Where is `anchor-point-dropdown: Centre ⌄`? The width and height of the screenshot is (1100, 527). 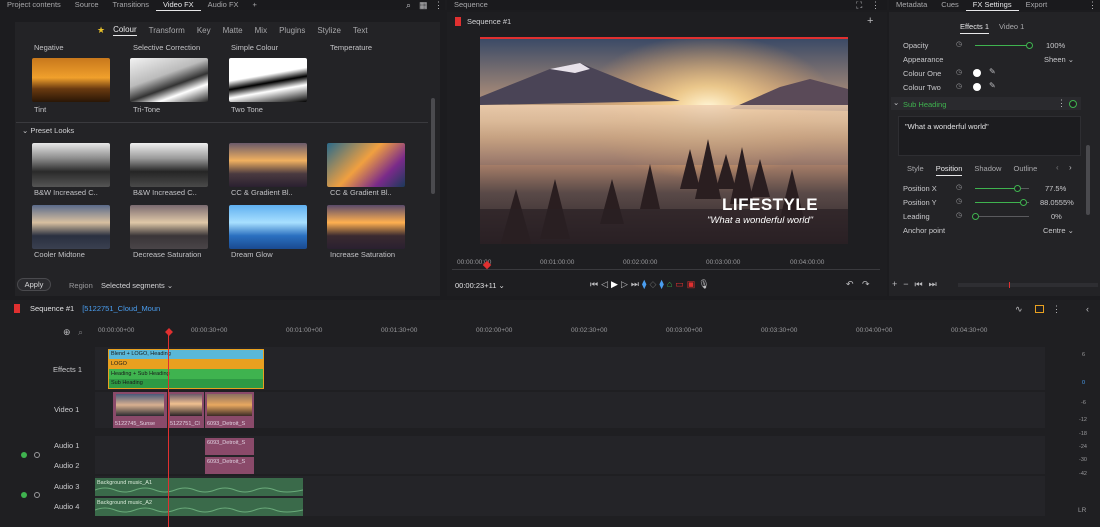
anchor-point-dropdown: Centre ⌄ is located at coordinates (1058, 230).